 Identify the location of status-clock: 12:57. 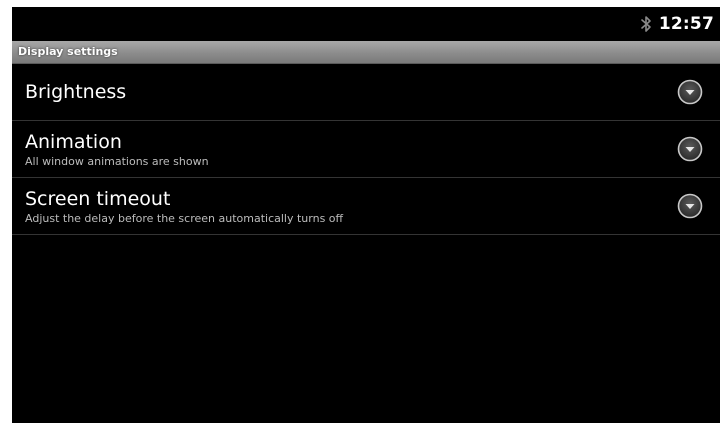
(686, 24).